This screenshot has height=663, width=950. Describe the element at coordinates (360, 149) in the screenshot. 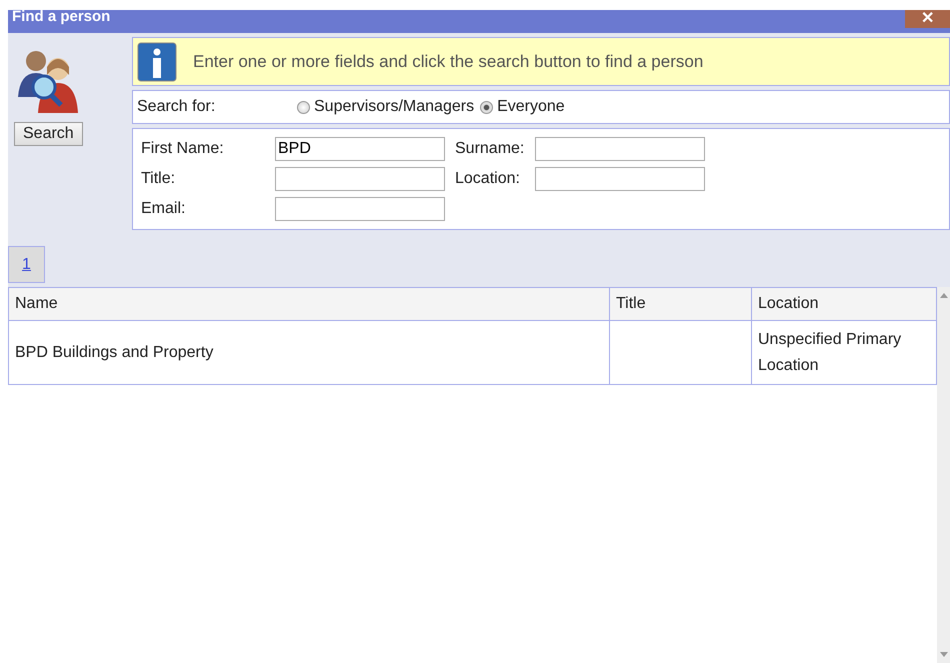

I see `text-field: BPD` at that location.